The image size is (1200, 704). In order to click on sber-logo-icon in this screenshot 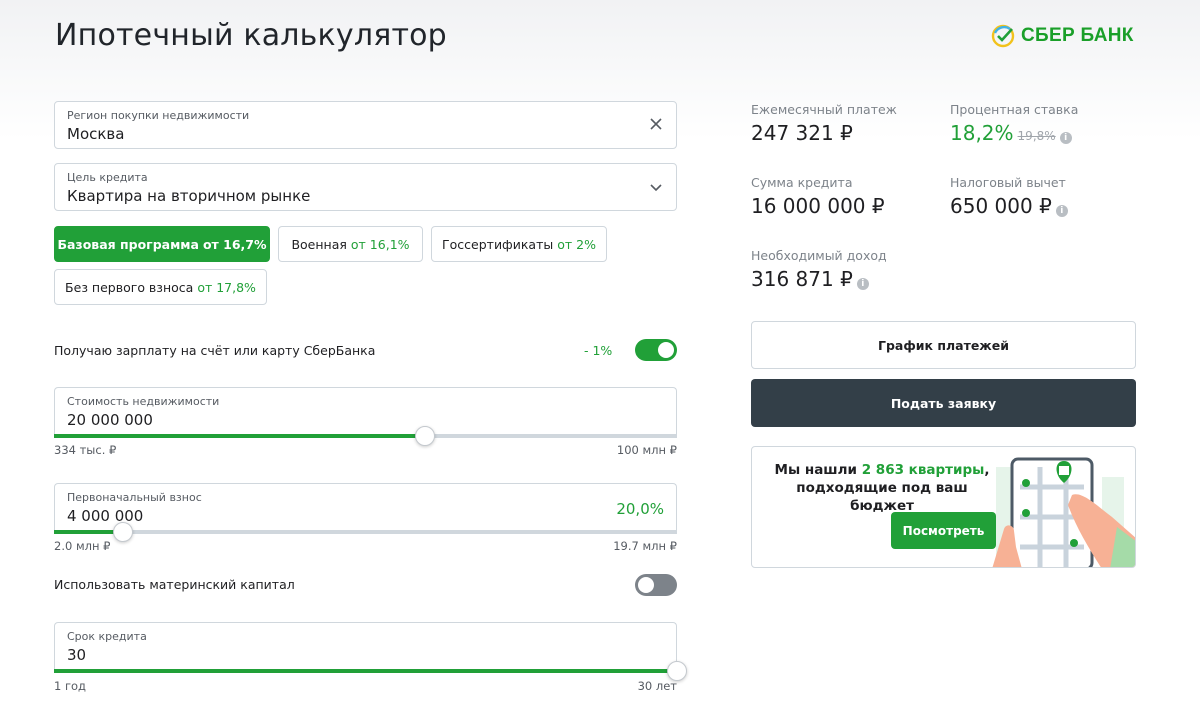, I will do `click(1003, 36)`.